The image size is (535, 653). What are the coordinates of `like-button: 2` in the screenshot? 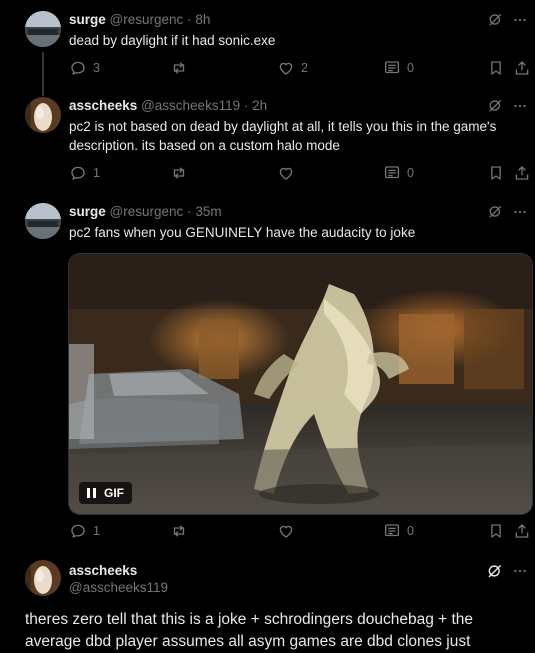 It's located at (292, 68).